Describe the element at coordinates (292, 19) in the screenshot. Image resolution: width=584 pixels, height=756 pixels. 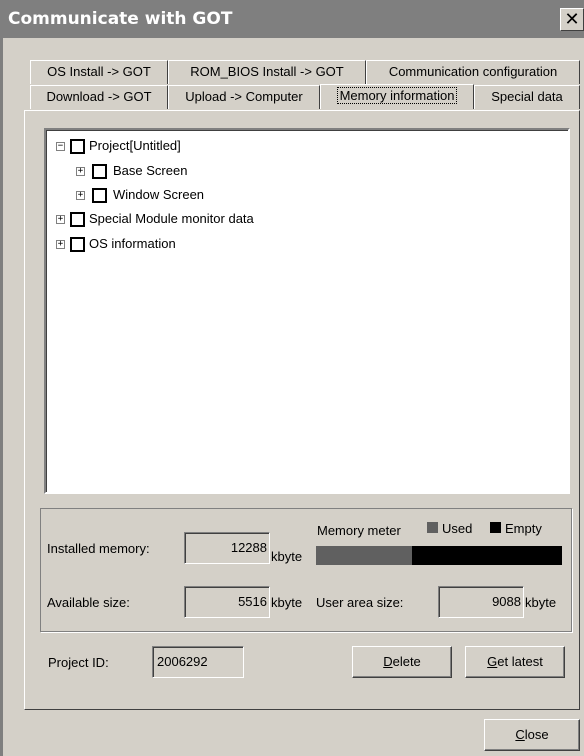
I see `title-bar: Communicate with GOT ✕` at that location.